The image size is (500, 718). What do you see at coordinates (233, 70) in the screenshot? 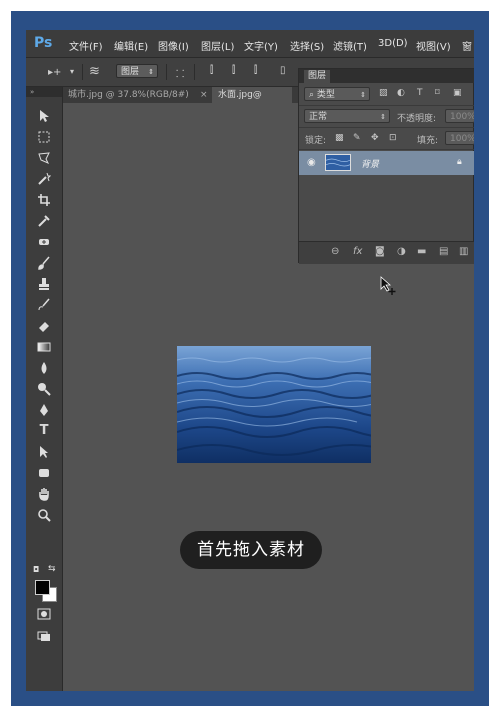
I see `align-middle-icon: ⫿` at bounding box center [233, 70].